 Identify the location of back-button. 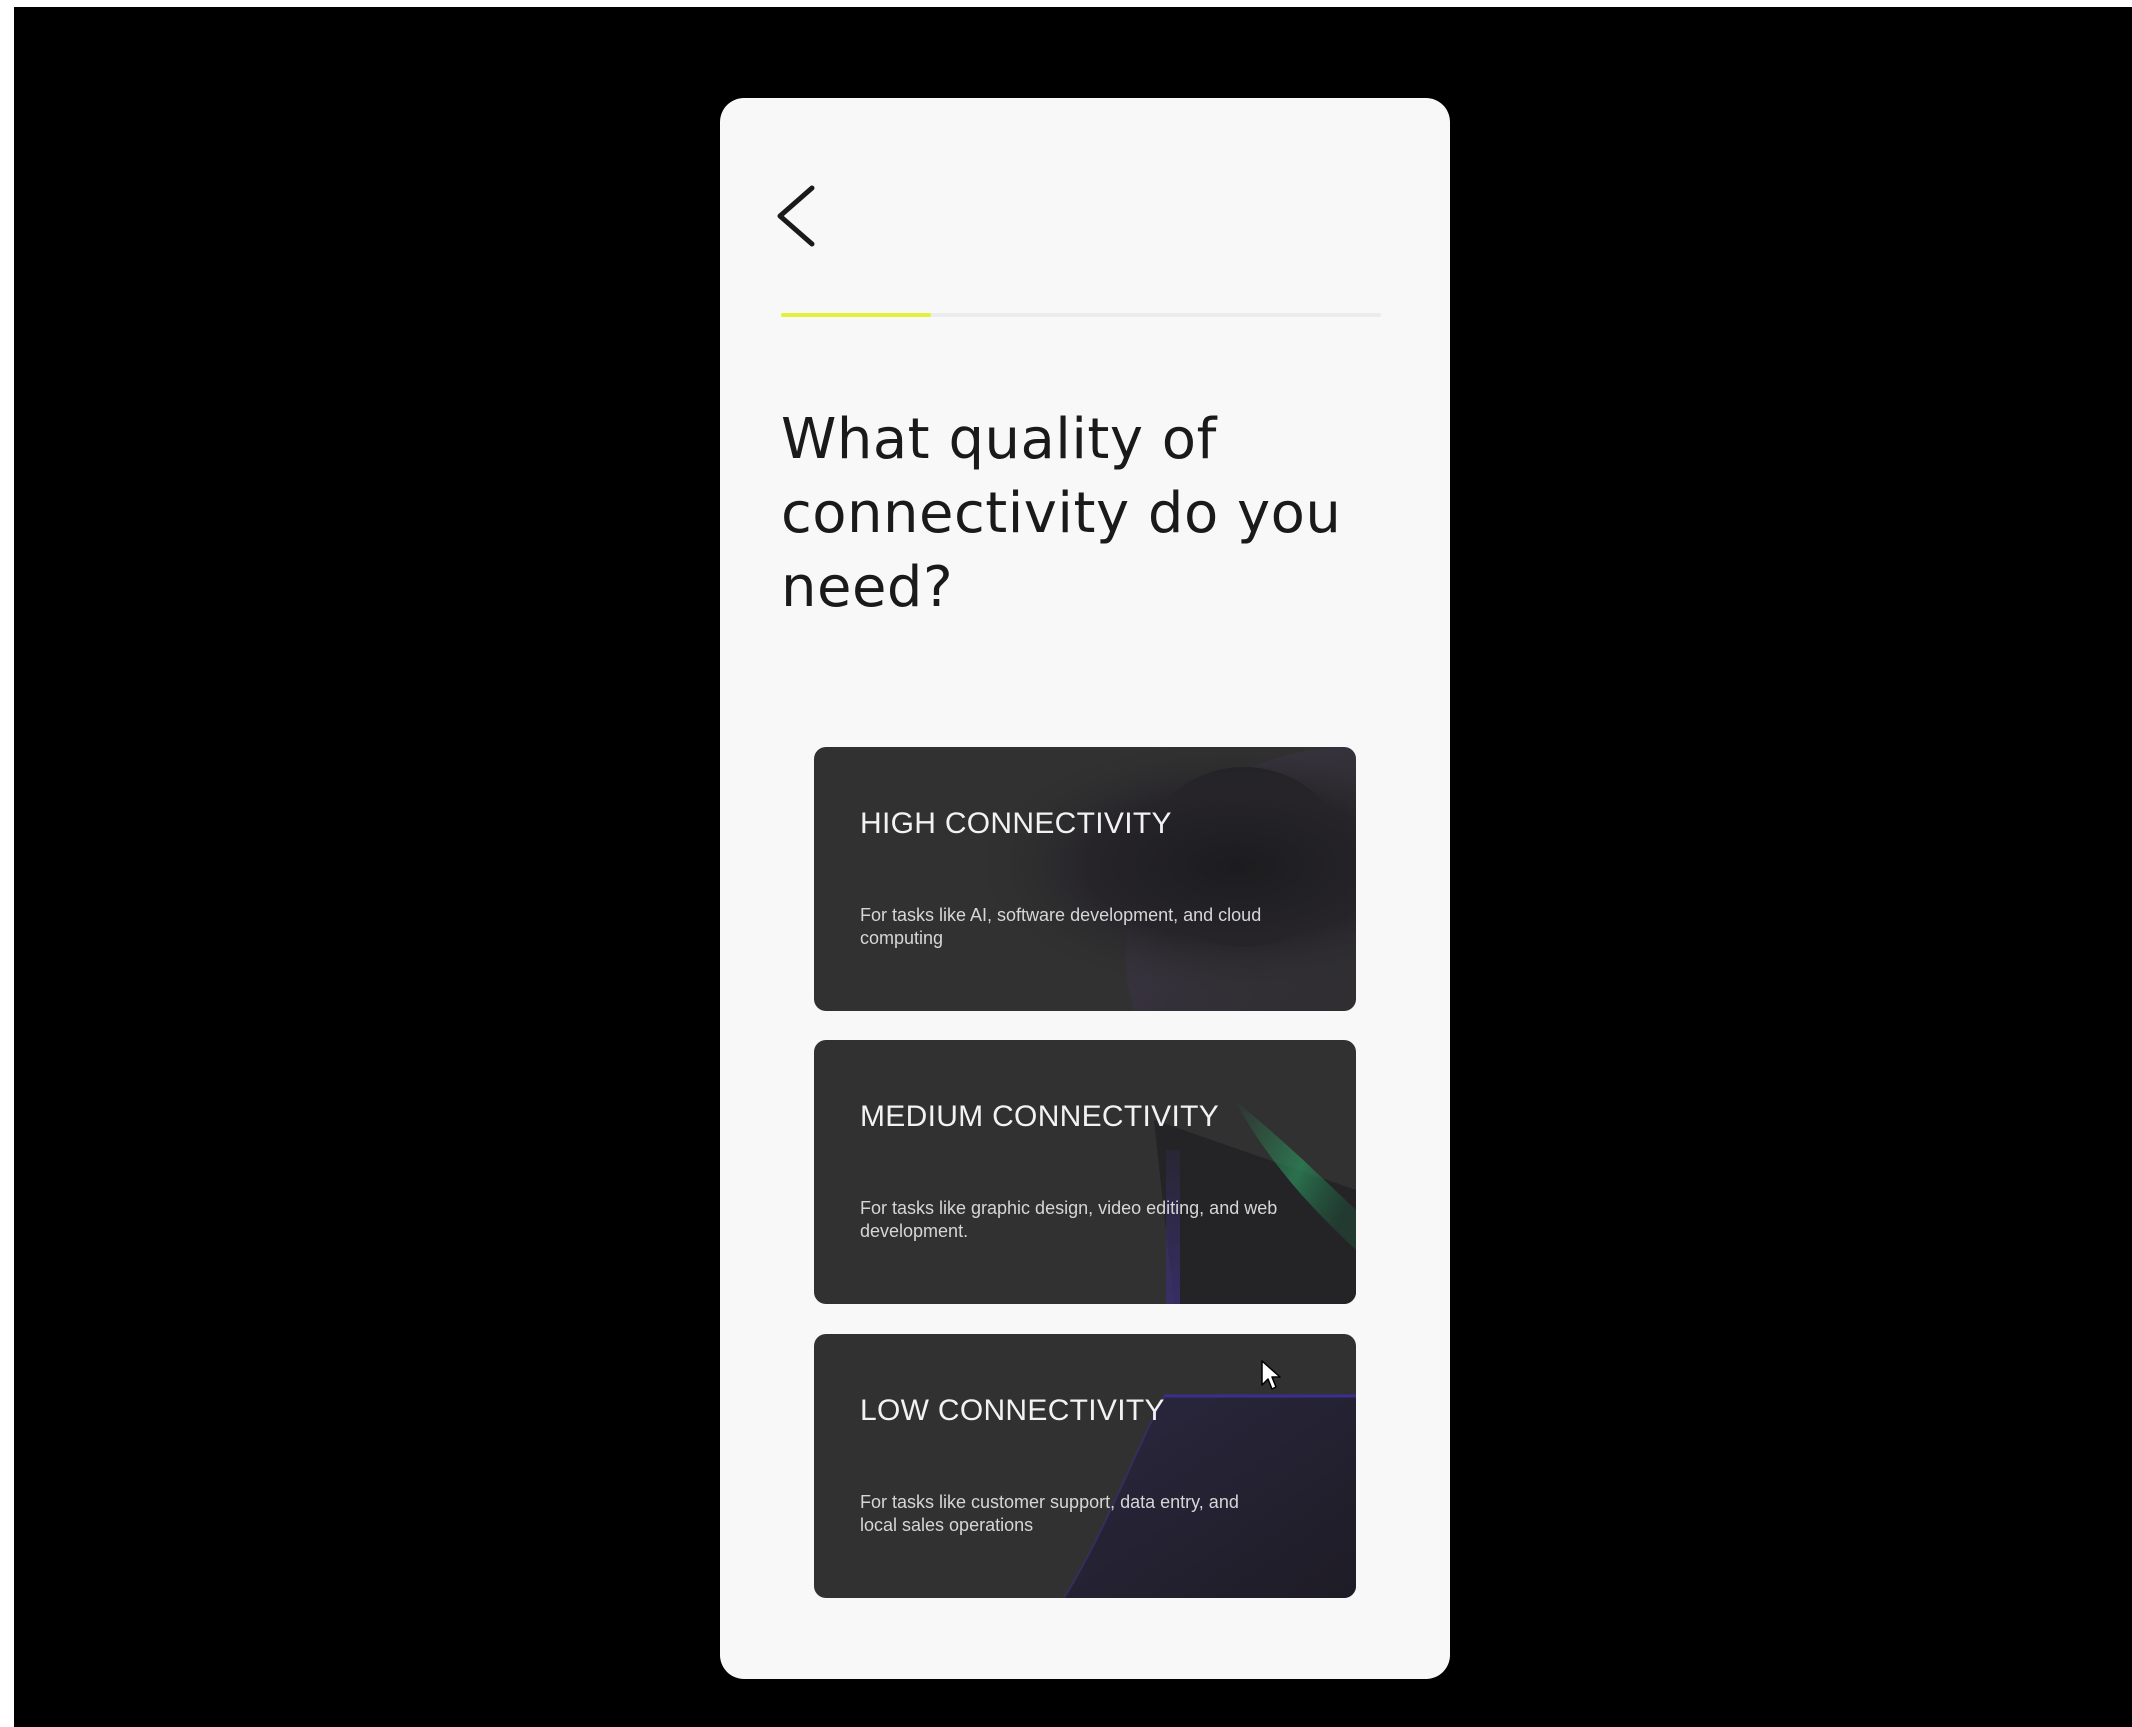
(795, 216).